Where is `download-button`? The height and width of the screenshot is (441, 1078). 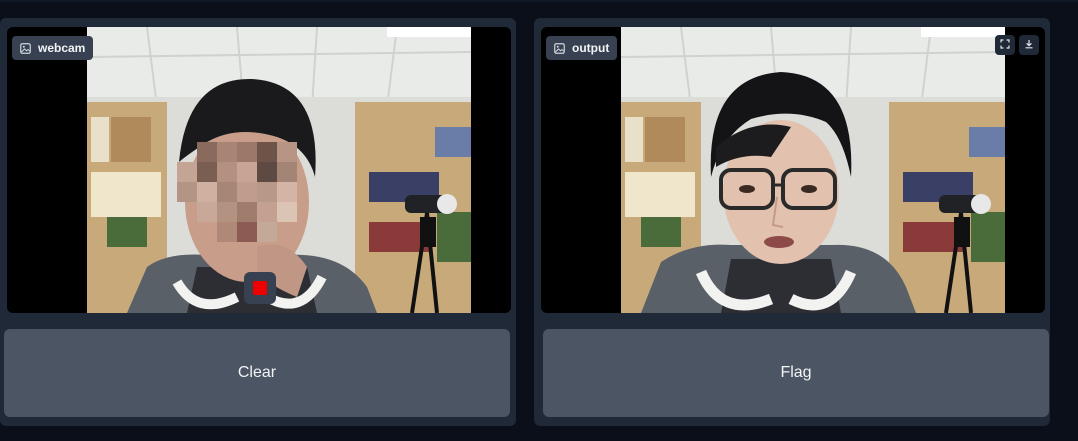
download-button is located at coordinates (1029, 45).